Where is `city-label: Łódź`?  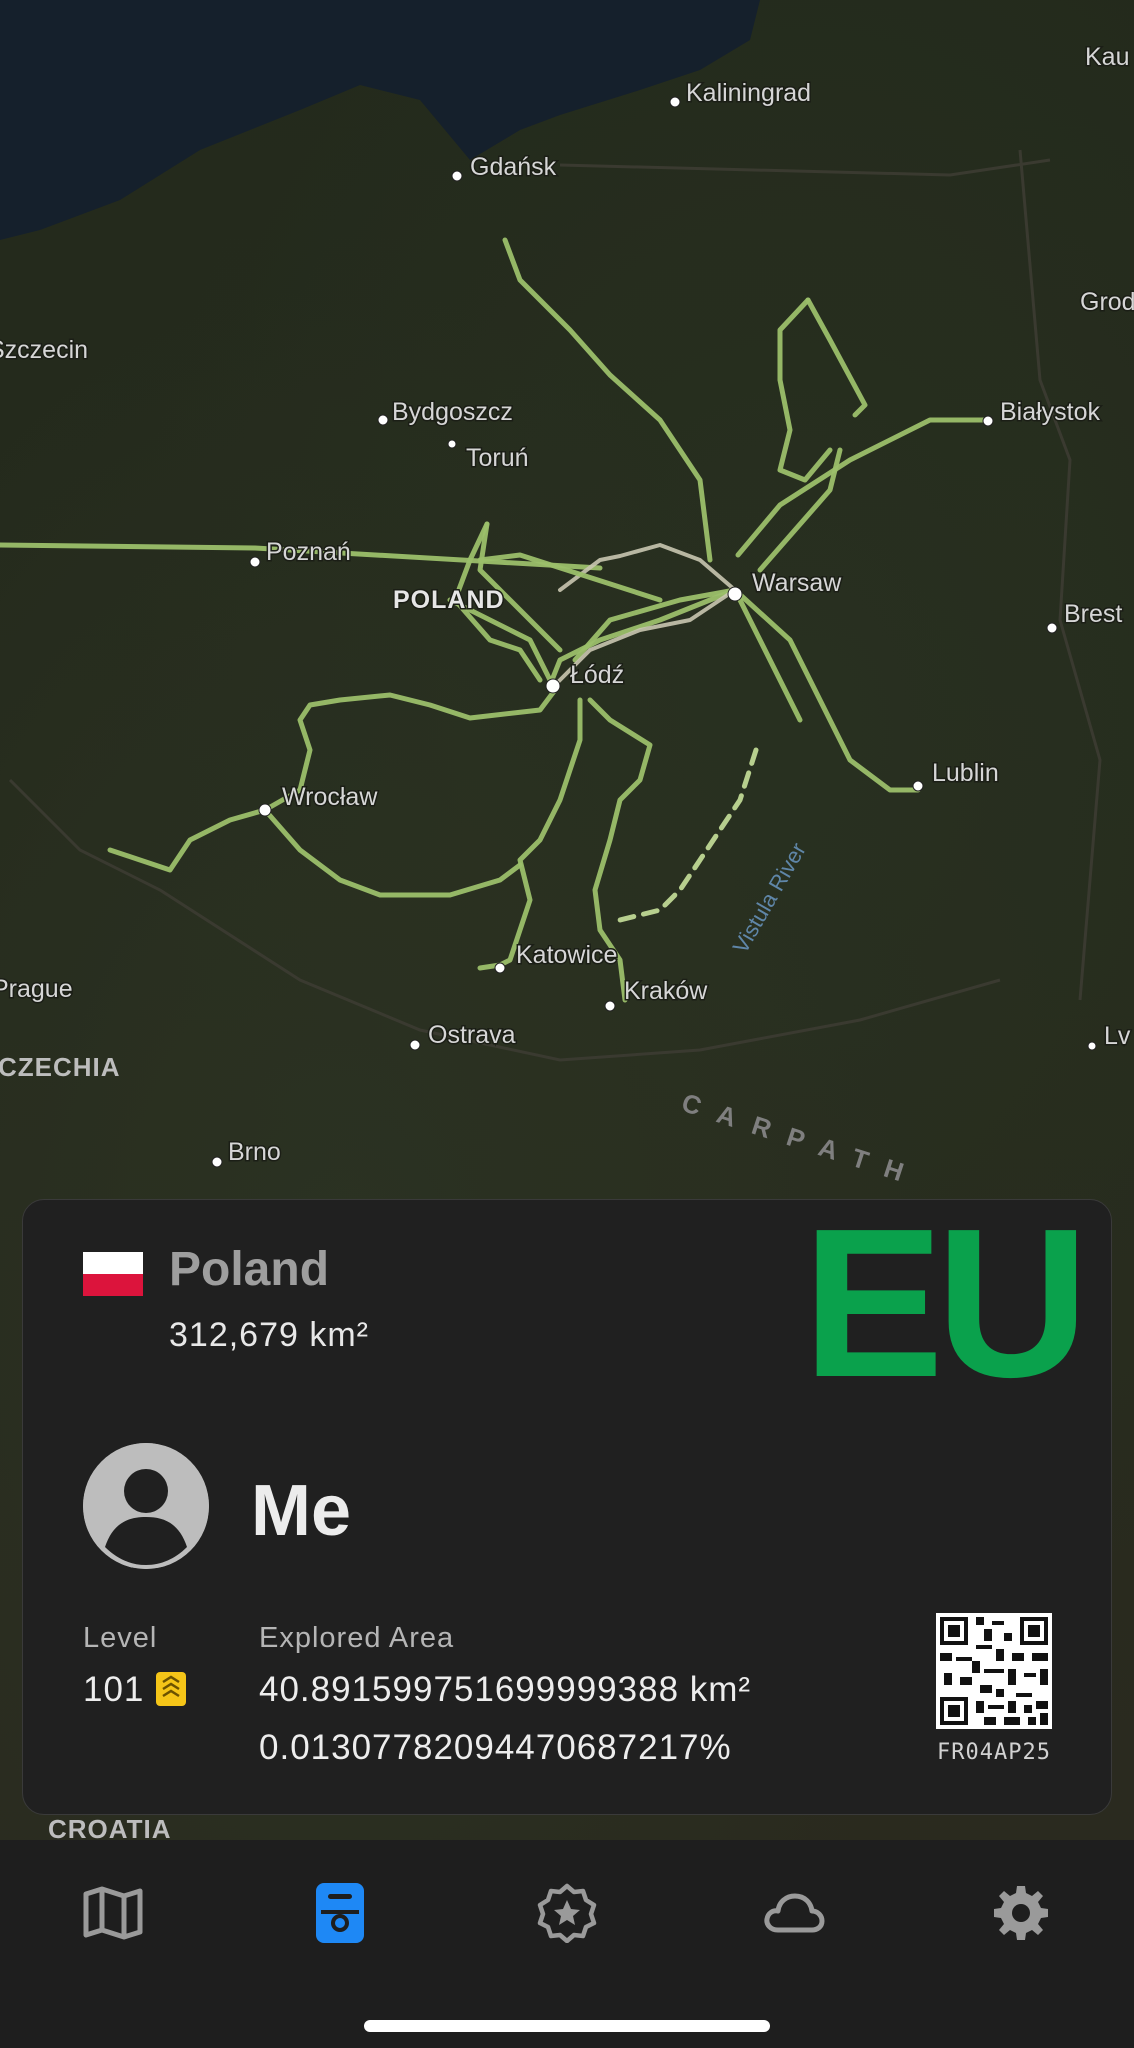 city-label: Łódź is located at coordinates (597, 675).